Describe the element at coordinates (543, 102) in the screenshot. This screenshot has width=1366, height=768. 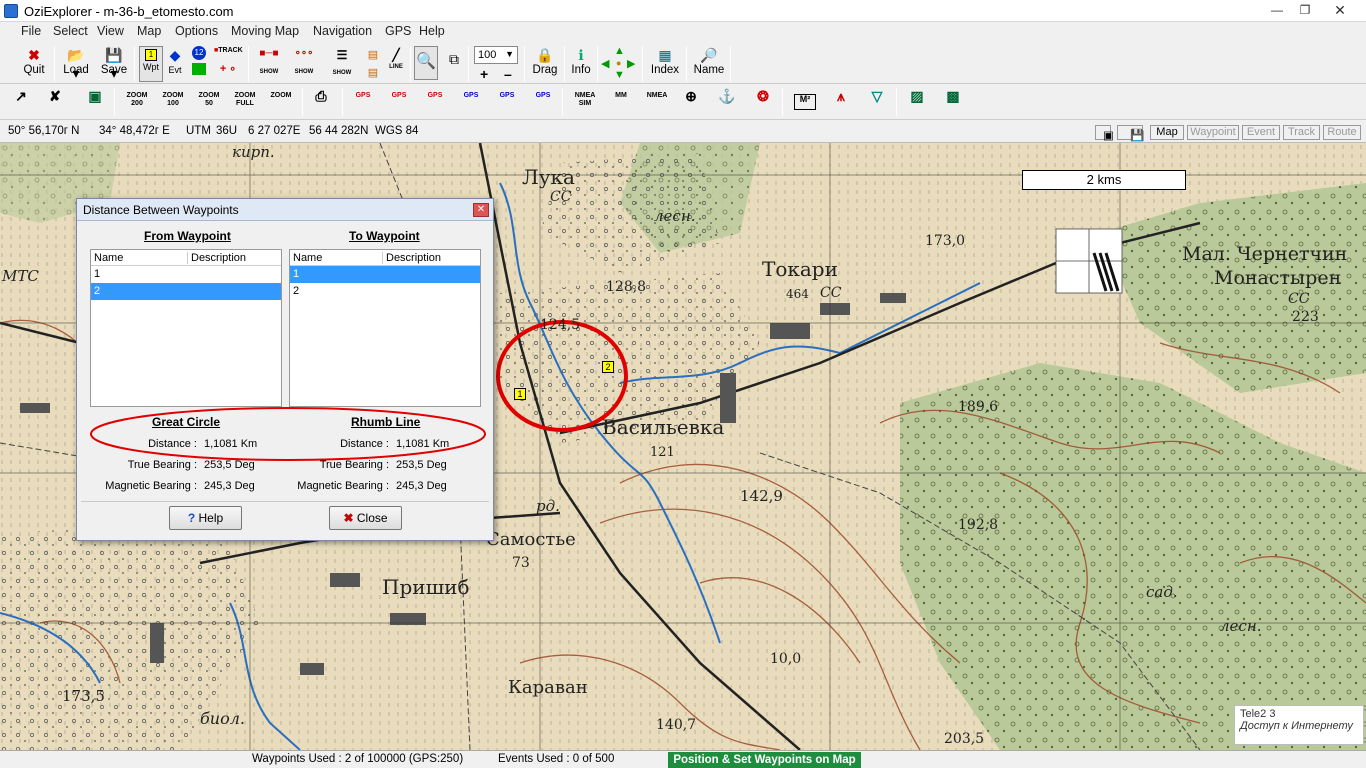
I see `gps-all-button: GPS` at that location.